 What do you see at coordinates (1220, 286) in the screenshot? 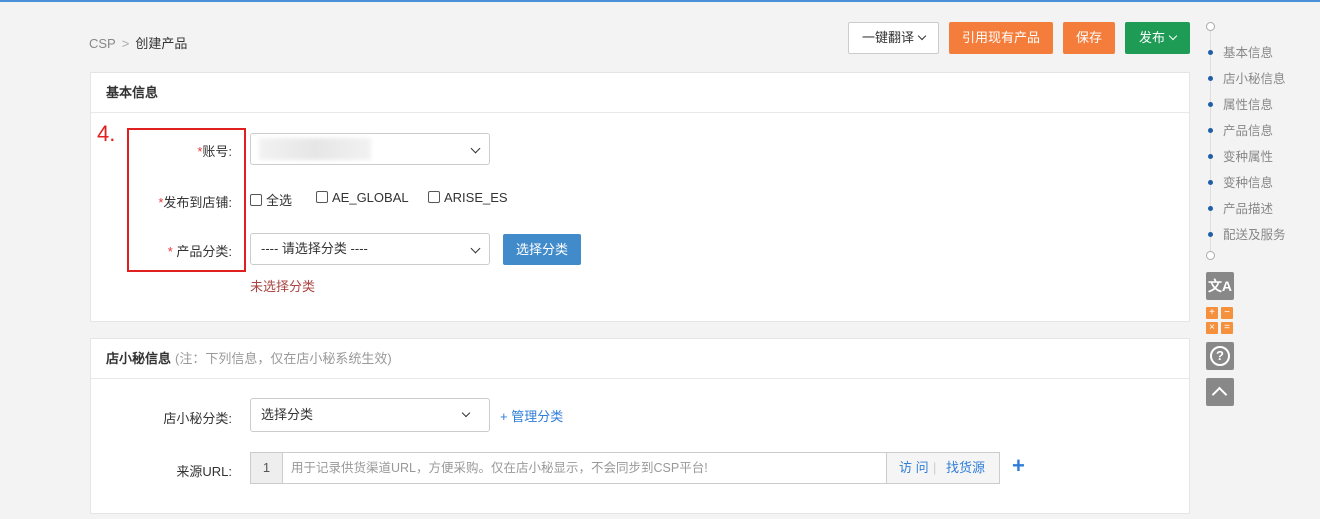
I see `translate-tool-icon: 文A` at bounding box center [1220, 286].